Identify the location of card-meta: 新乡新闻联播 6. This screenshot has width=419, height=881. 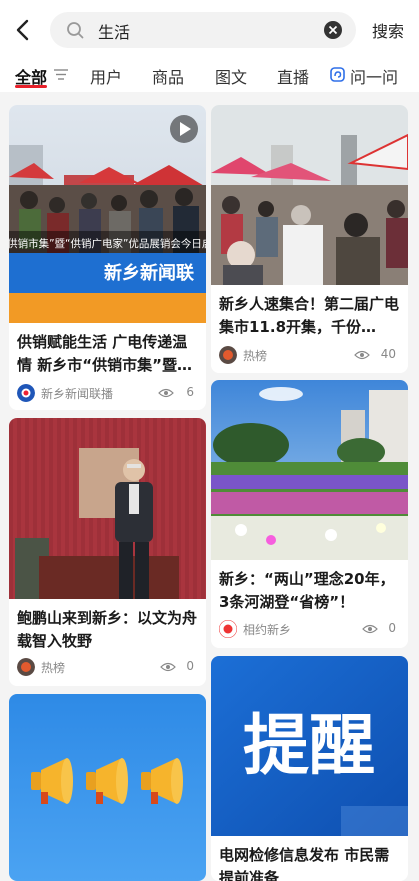
(107, 393).